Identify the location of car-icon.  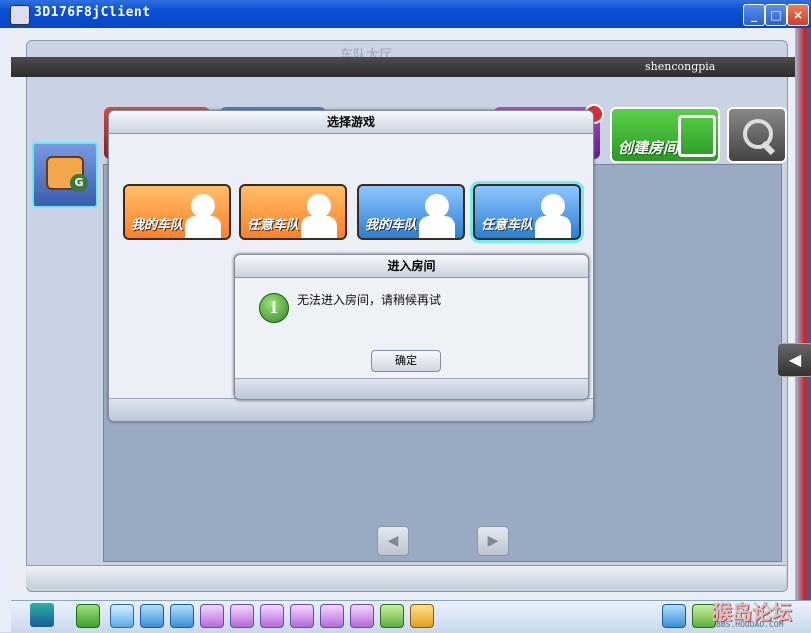
(362, 616).